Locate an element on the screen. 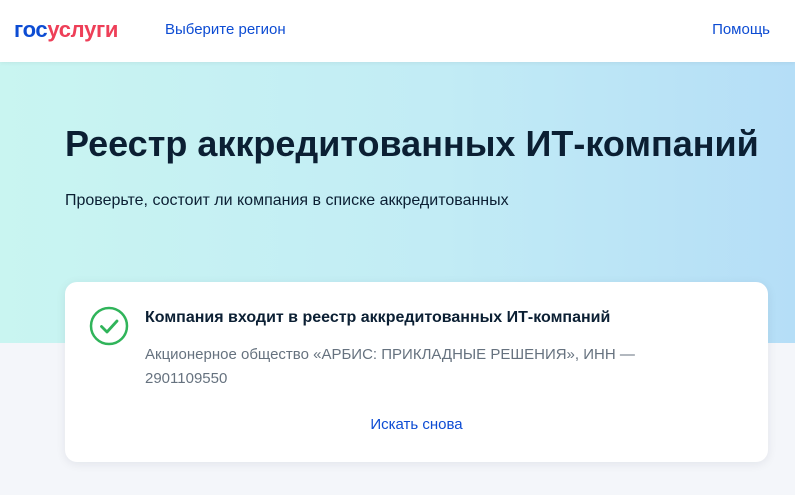 This screenshot has width=795, height=495. site-header: госуслуги Выберите регион Помощь is located at coordinates (397, 31).